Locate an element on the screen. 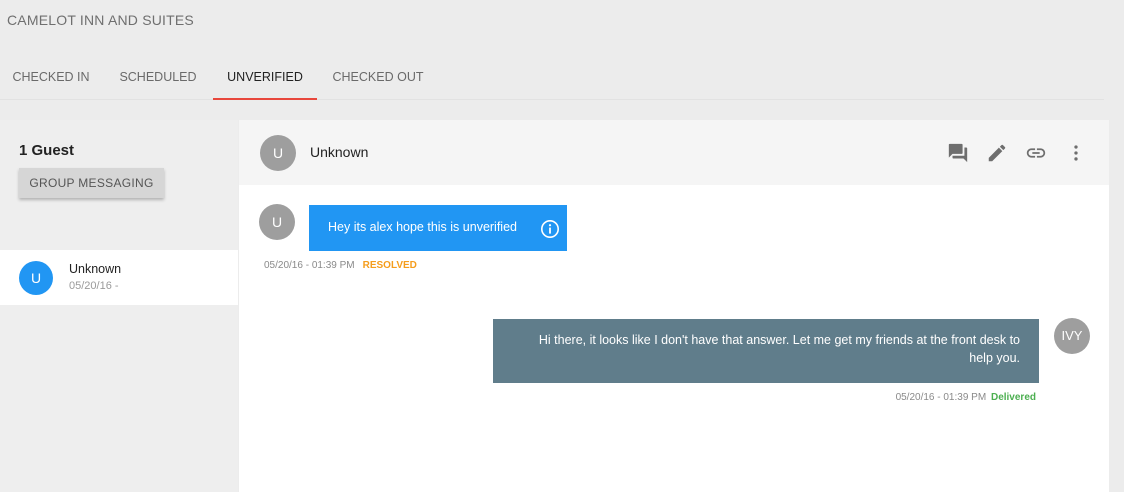  group-messaging-button: GROUP MESSAGING is located at coordinates (91, 183).